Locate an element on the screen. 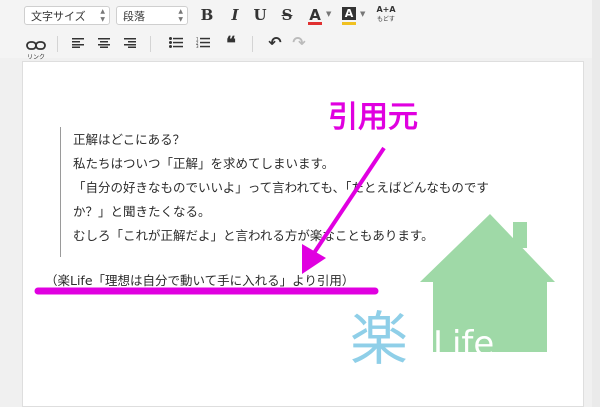 The height and width of the screenshot is (407, 600). arrow-head is located at coordinates (314, 259).